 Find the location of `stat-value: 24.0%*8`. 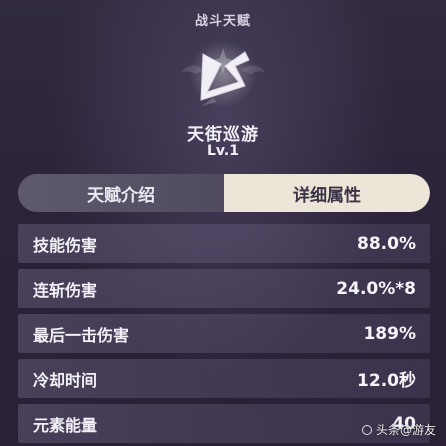

stat-value: 24.0%*8 is located at coordinates (376, 288).